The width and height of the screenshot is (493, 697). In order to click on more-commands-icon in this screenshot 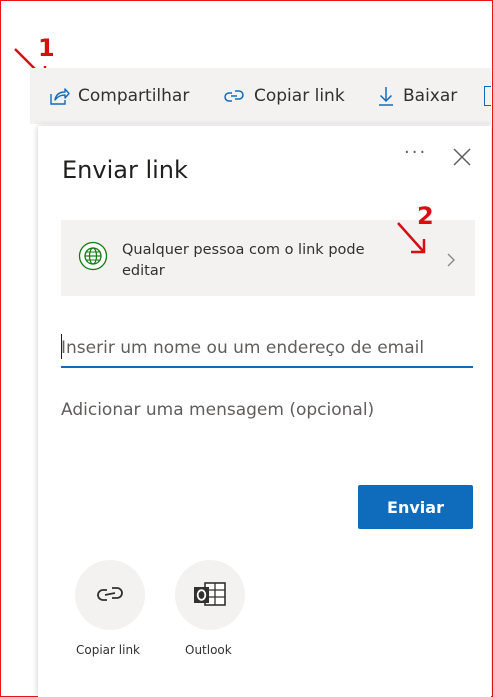, I will do `click(487, 96)`.